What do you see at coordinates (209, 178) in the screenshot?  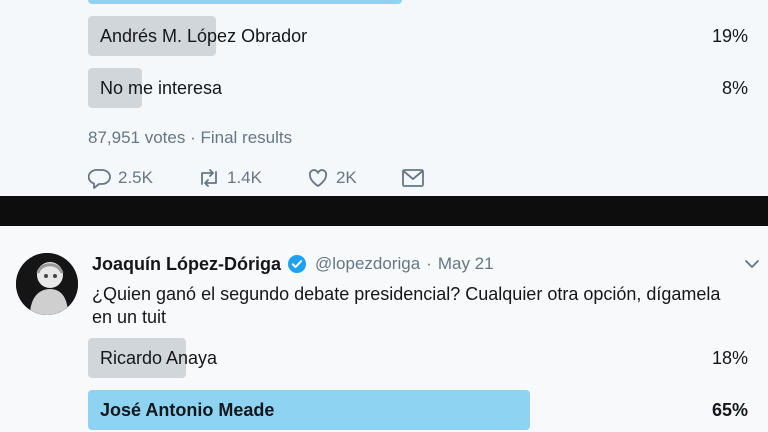 I see `retweet-icon` at bounding box center [209, 178].